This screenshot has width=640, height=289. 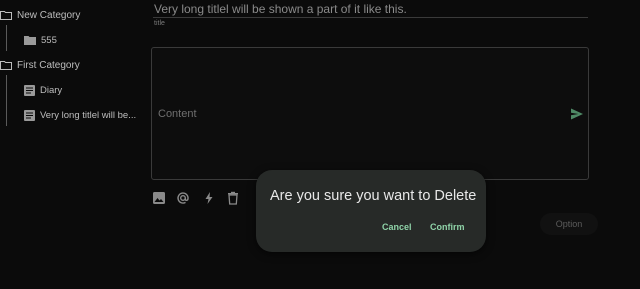 I want to click on title-caption: title, so click(x=159, y=23).